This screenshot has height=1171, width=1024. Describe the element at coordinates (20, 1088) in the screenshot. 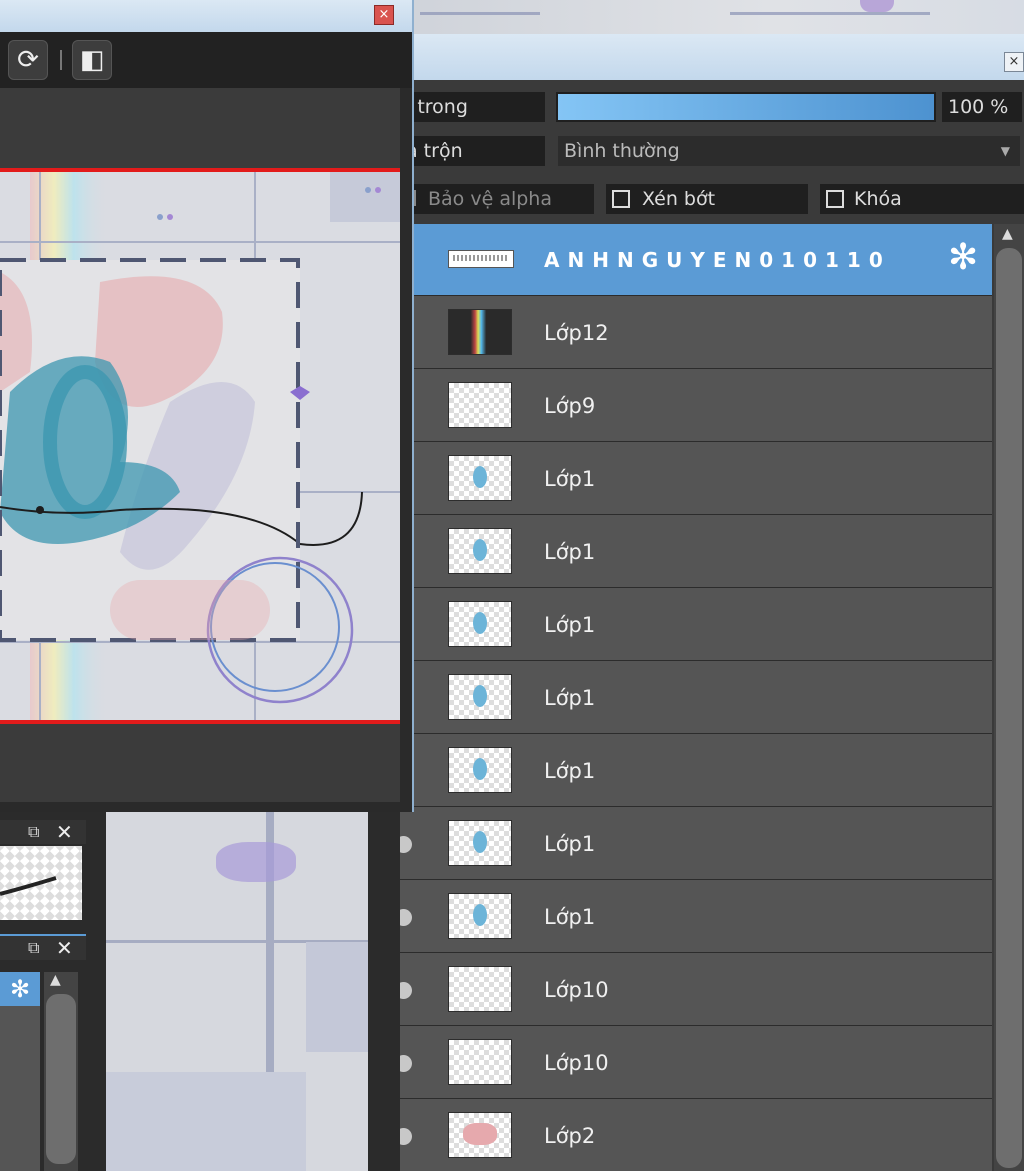

I see `mini-layer-list` at that location.